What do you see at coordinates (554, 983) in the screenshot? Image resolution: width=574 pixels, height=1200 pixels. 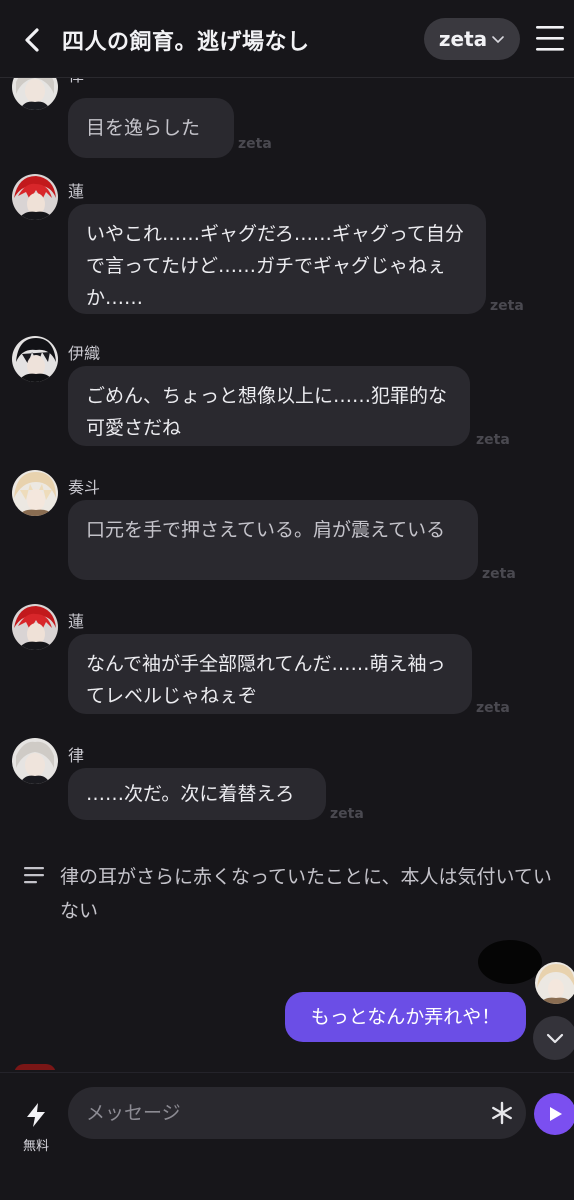 I see `user-avatar` at bounding box center [554, 983].